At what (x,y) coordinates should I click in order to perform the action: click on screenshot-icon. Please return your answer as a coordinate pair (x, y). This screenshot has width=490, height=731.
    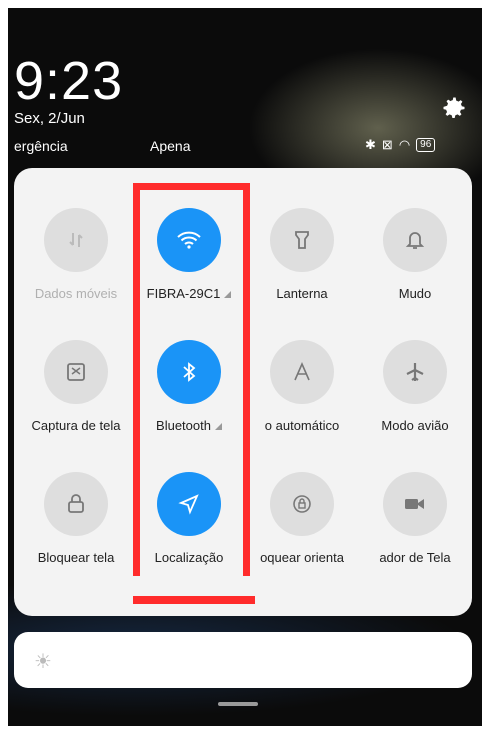
    Looking at the image, I should click on (76, 372).